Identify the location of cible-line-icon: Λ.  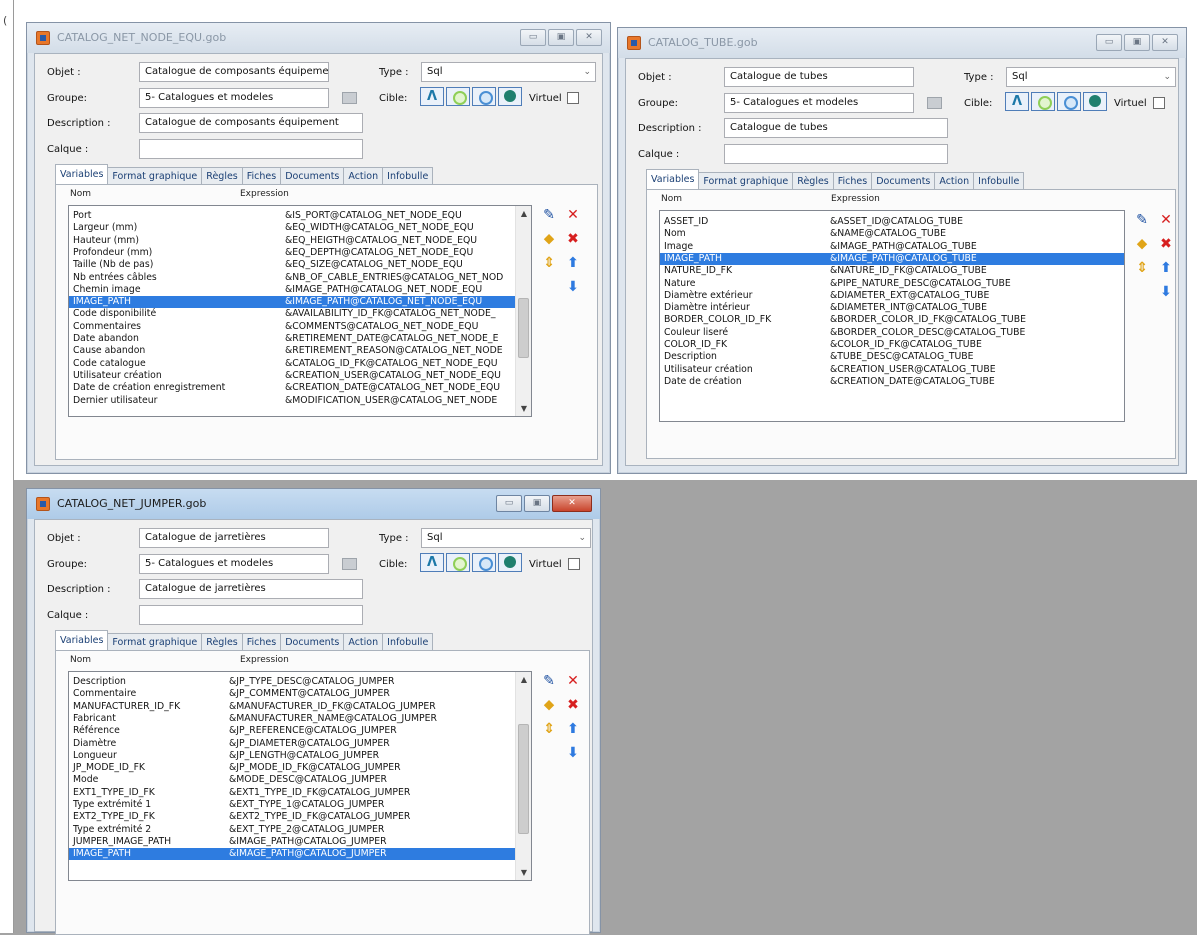
(1017, 101).